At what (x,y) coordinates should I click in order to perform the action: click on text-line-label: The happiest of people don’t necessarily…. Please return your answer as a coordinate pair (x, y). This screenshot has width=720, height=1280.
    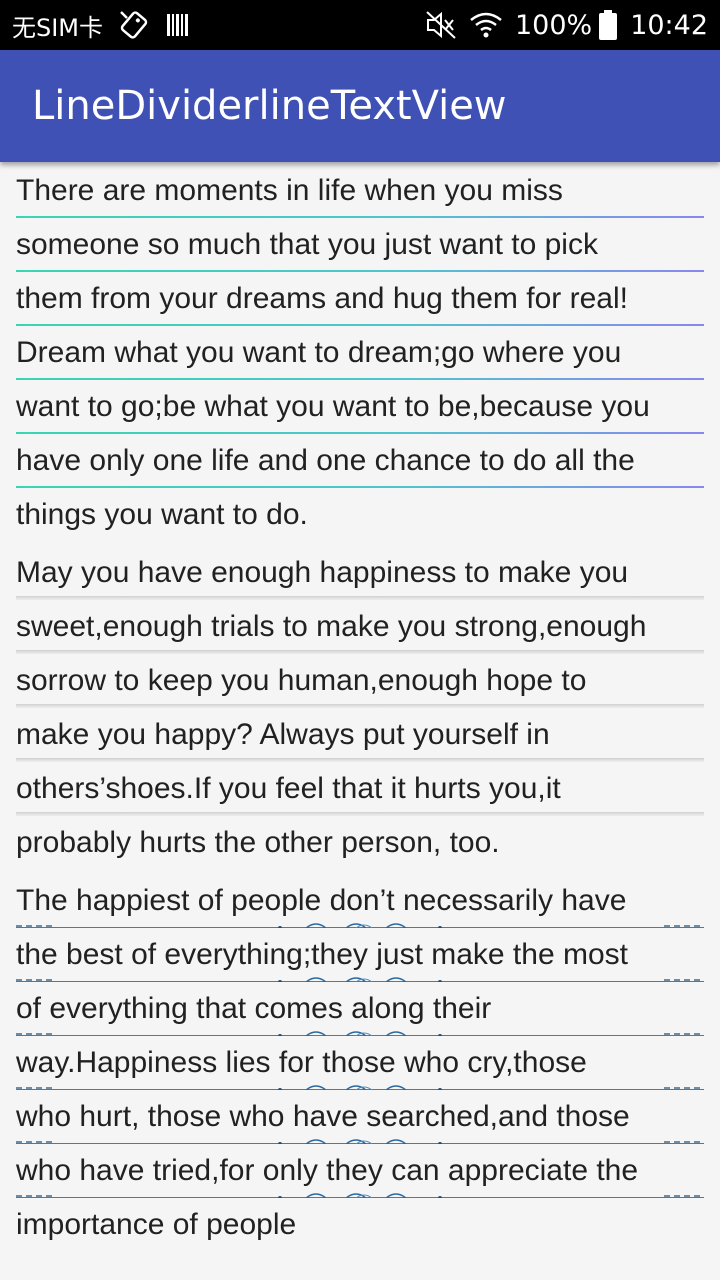
    Looking at the image, I should click on (321, 900).